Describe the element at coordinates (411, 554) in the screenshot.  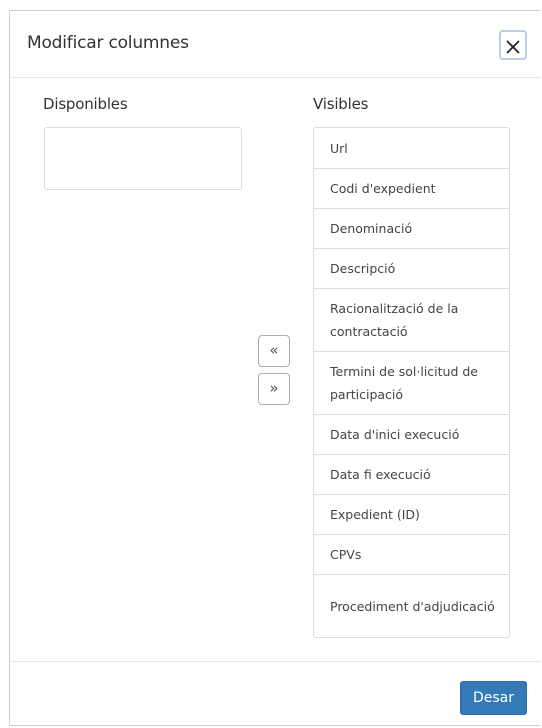
I see `list-item: CPVs` at that location.